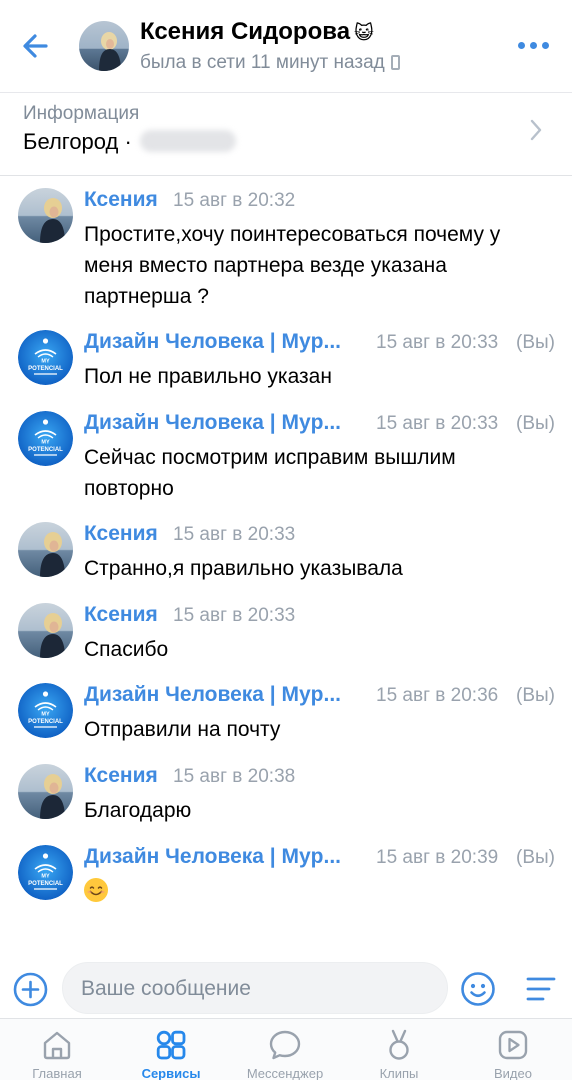  What do you see at coordinates (437, 695) in the screenshot?
I see `message-time: 15 авг в 20:36` at bounding box center [437, 695].